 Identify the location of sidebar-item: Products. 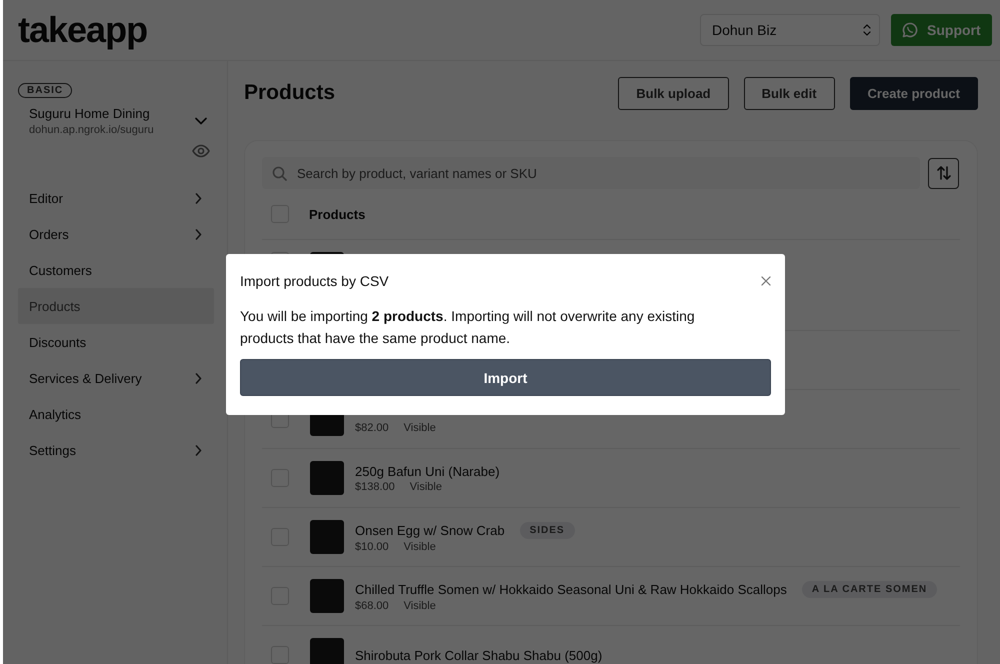
(116, 306).